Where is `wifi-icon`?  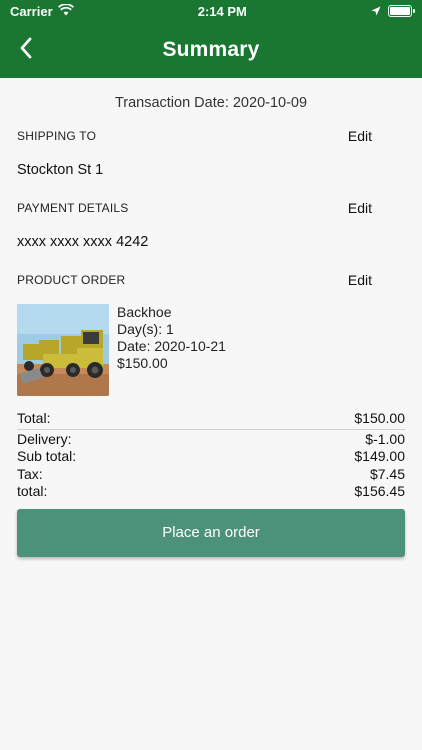
wifi-icon is located at coordinates (65, 10).